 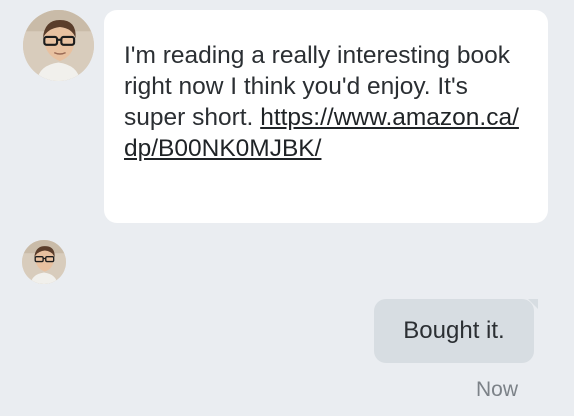 I want to click on message-timestamp: Now, so click(x=496, y=389).